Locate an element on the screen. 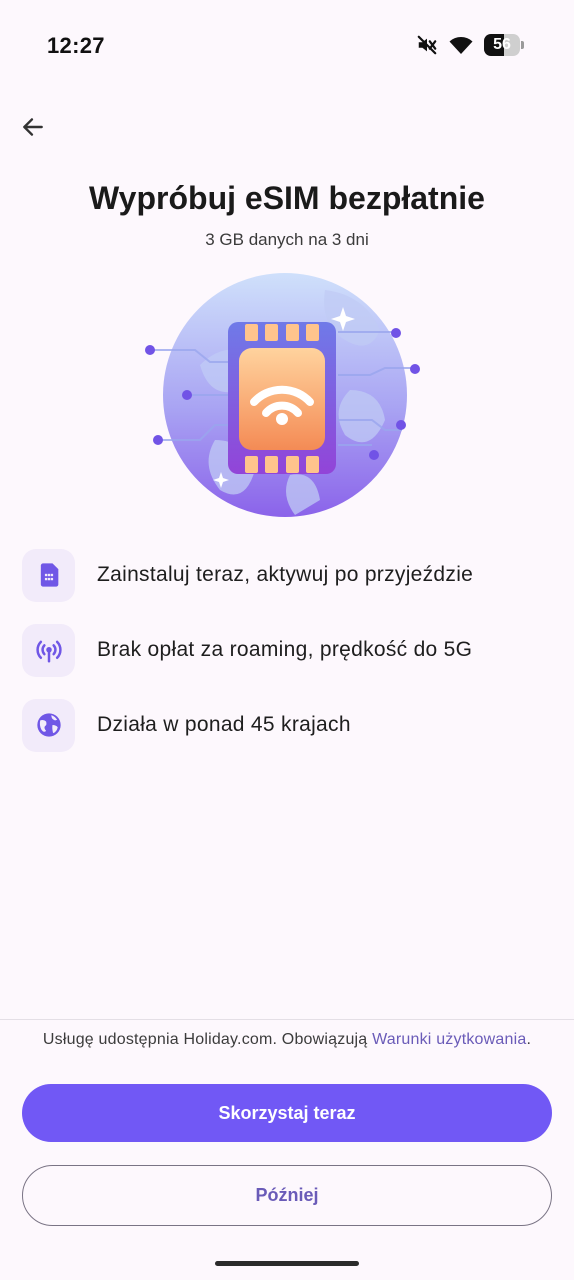 This screenshot has height=1280, width=574. esim-illustration is located at coordinates (285, 395).